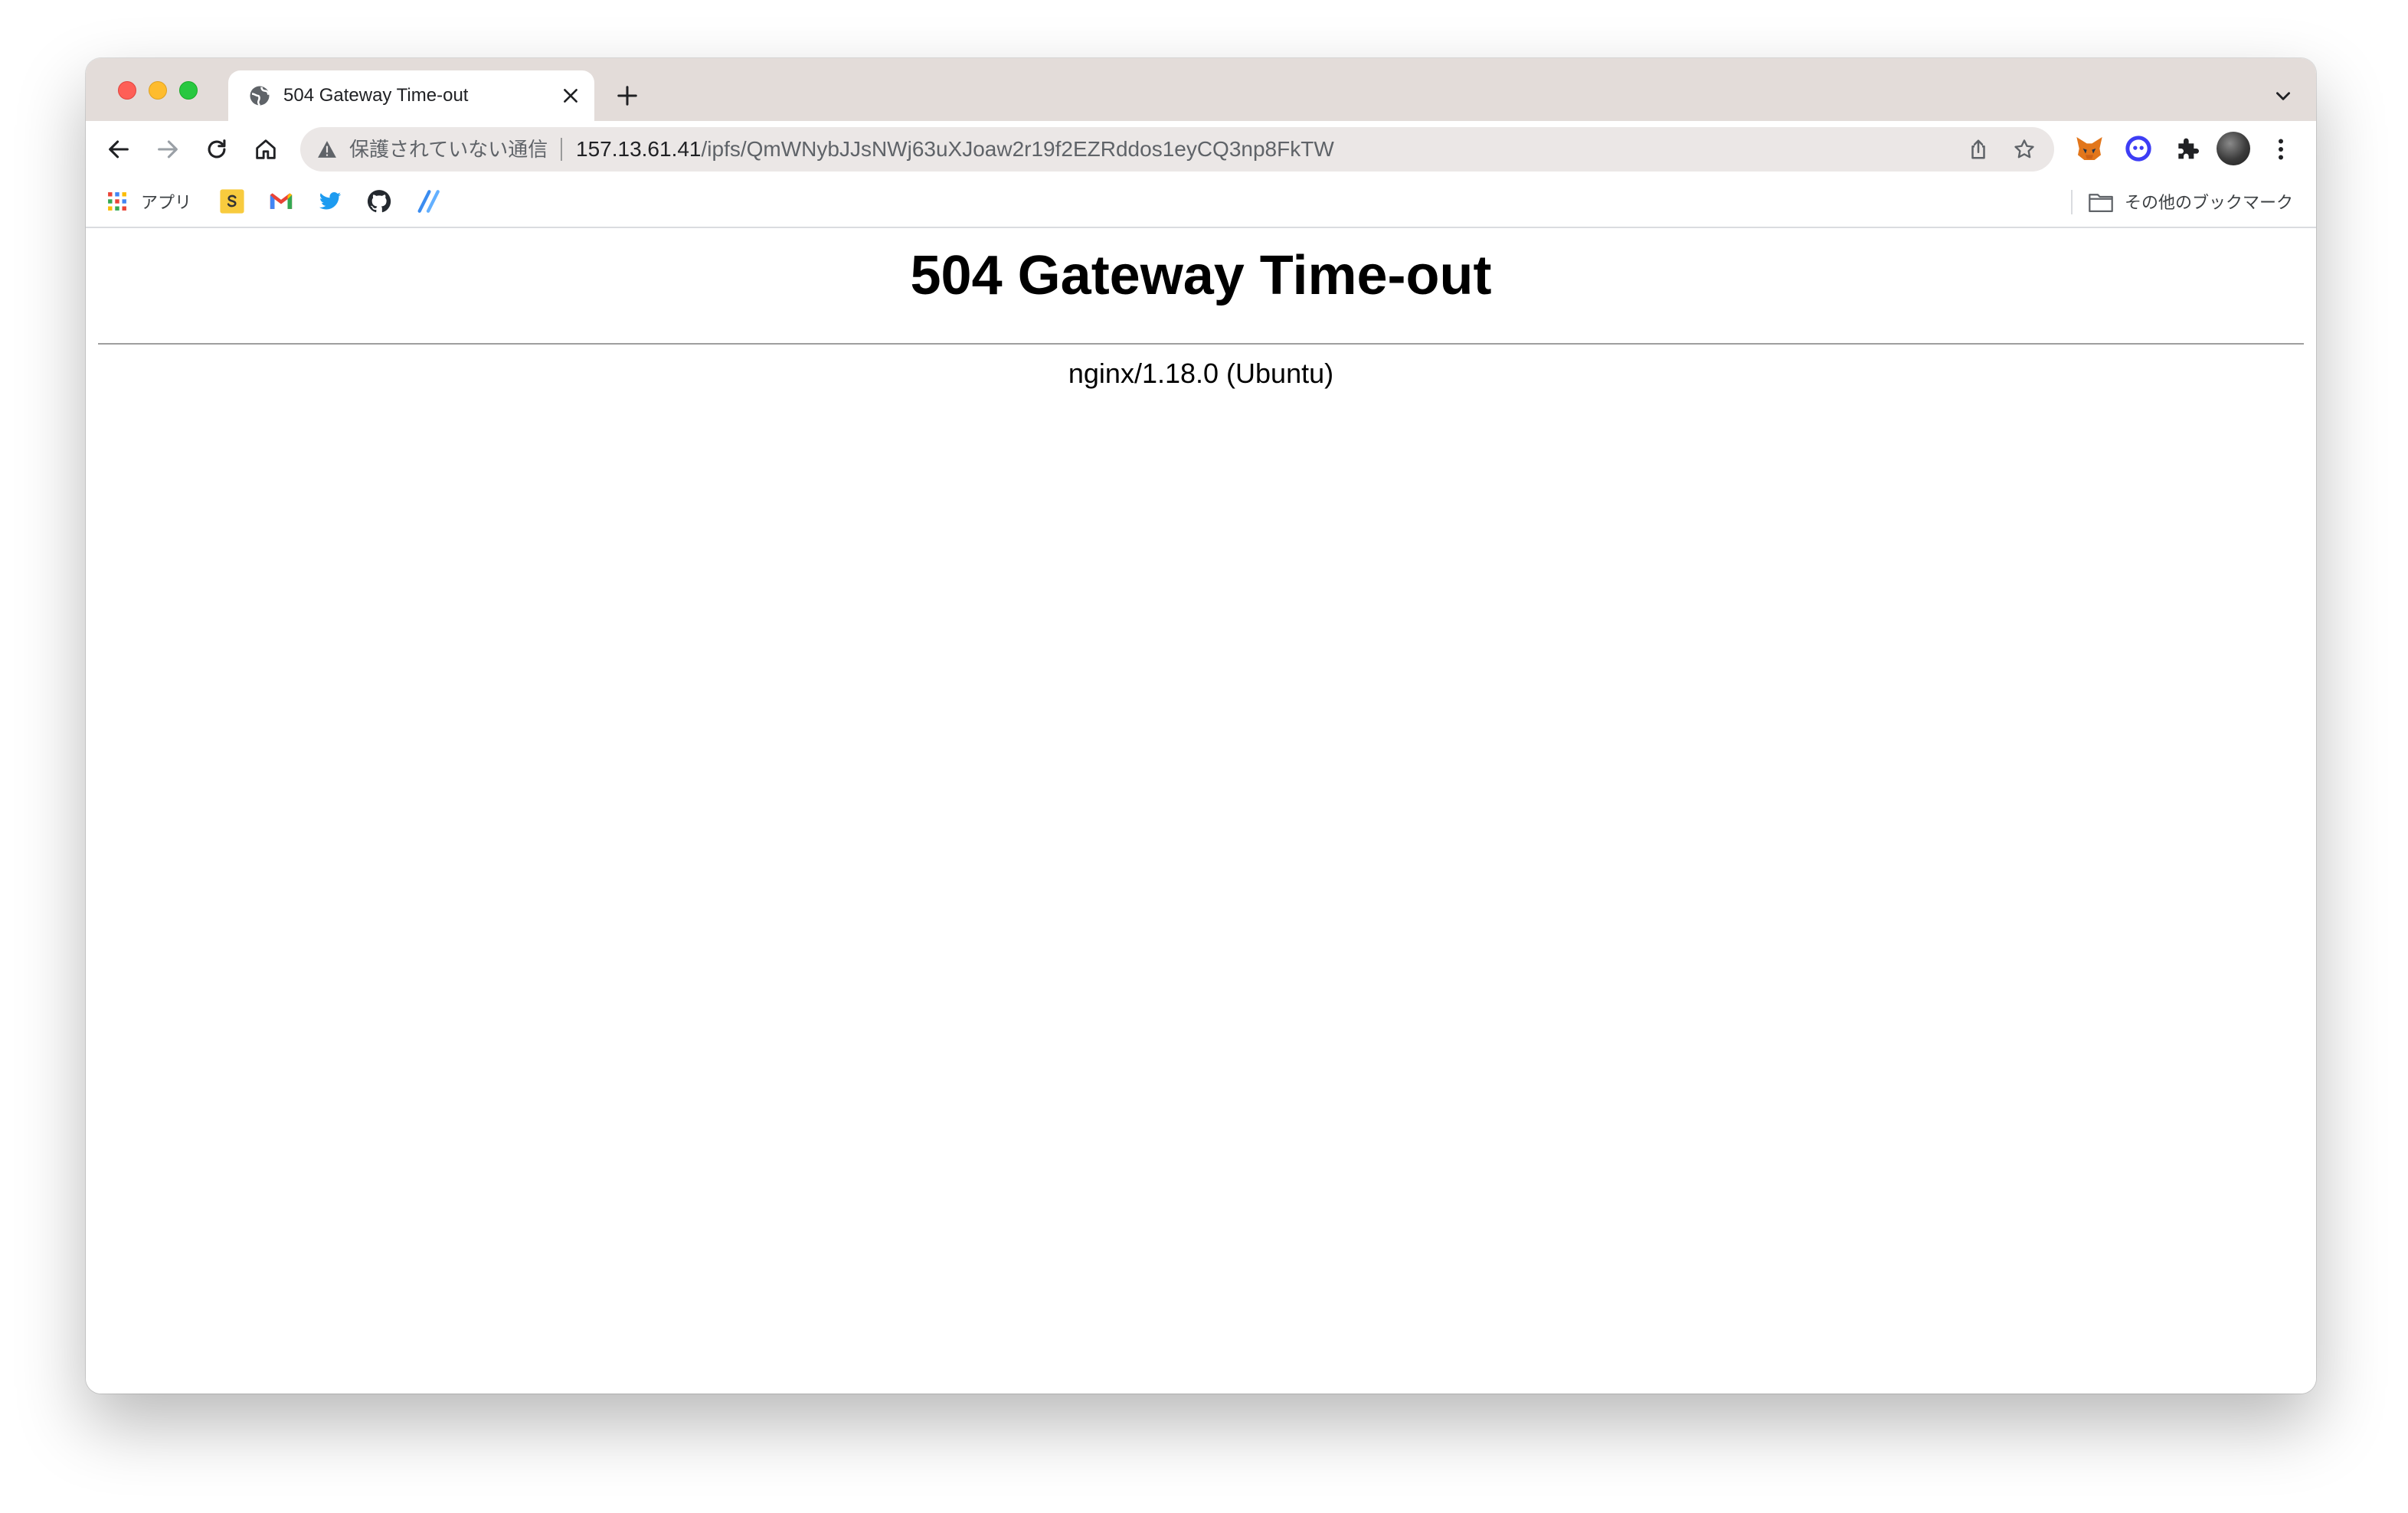 This screenshot has height=1513, width=2408. Describe the element at coordinates (1201, 344) in the screenshot. I see `horizontal-rule` at that location.